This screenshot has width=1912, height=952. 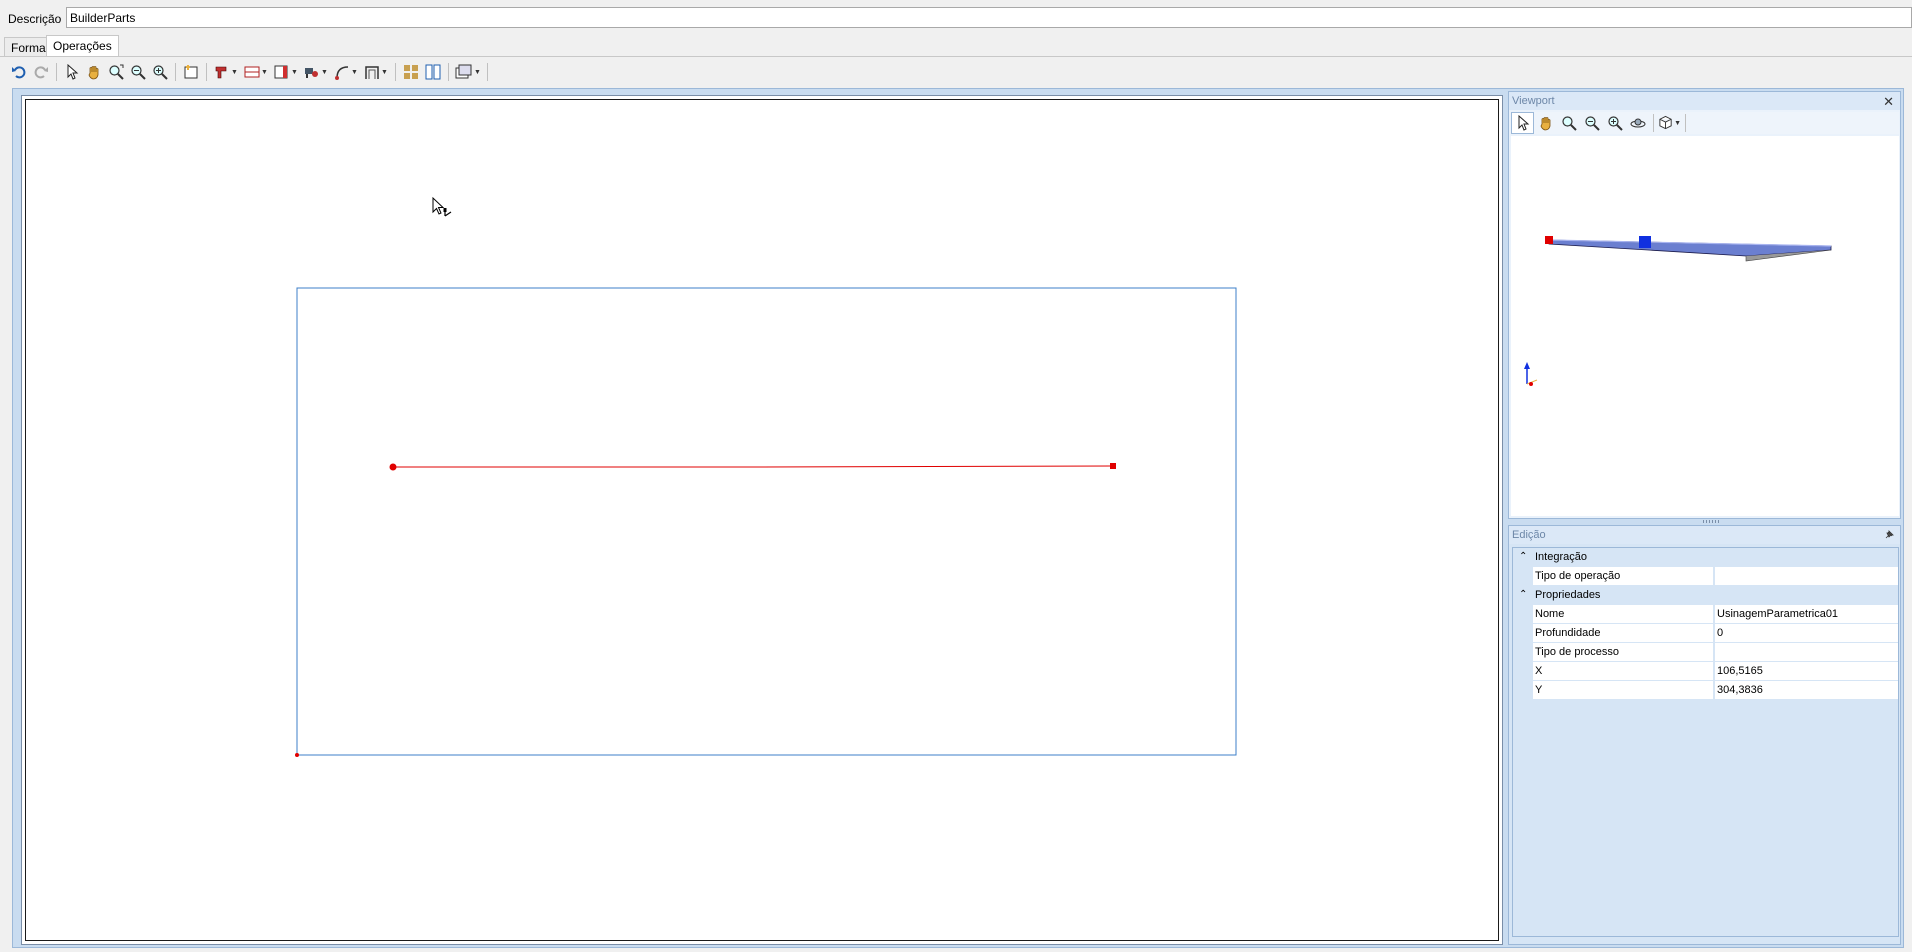 I want to click on tab-operacoes: Operações, so click(x=82, y=46).